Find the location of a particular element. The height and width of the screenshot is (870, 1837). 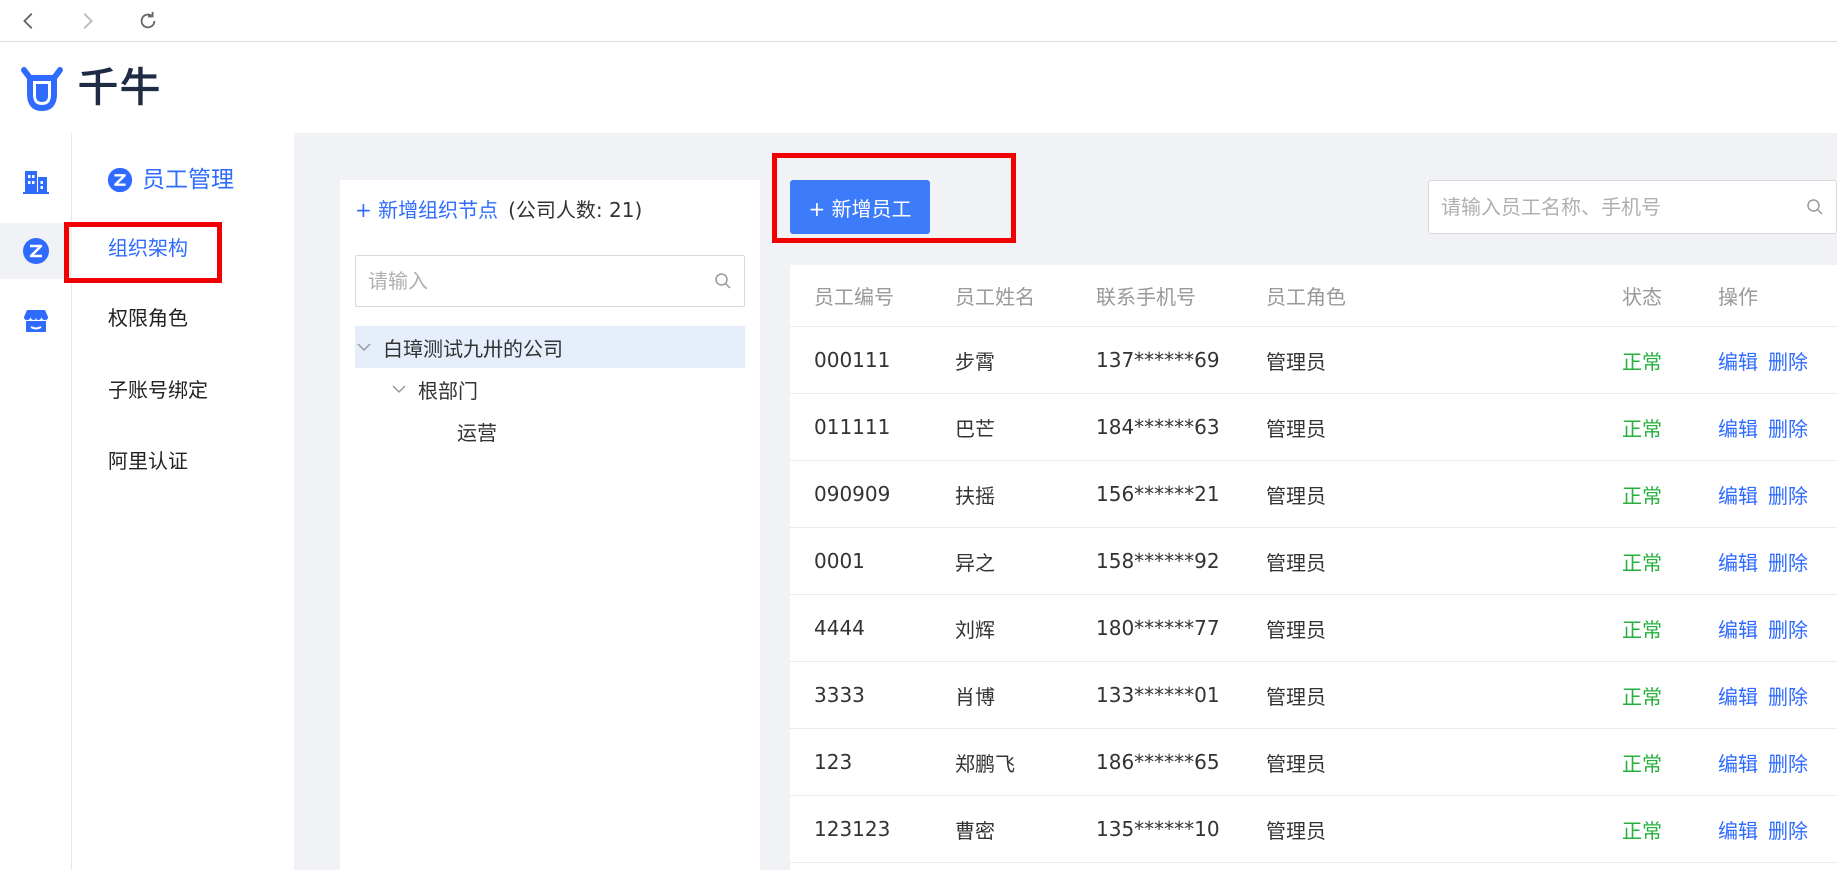

column-header-id: 员工编号 is located at coordinates (854, 297).